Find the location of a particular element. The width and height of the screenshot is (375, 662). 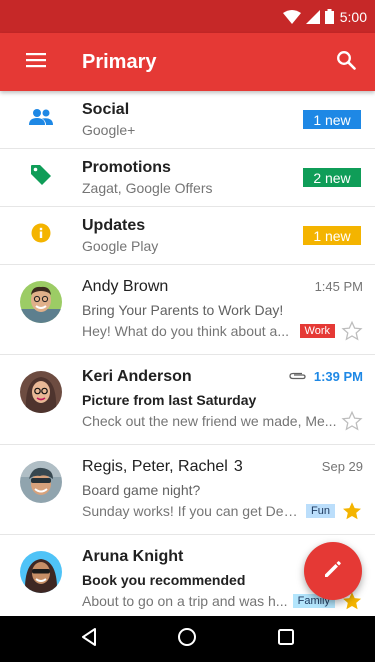

email-sender-names: Regis, Peter, Rachel is located at coordinates (155, 466).